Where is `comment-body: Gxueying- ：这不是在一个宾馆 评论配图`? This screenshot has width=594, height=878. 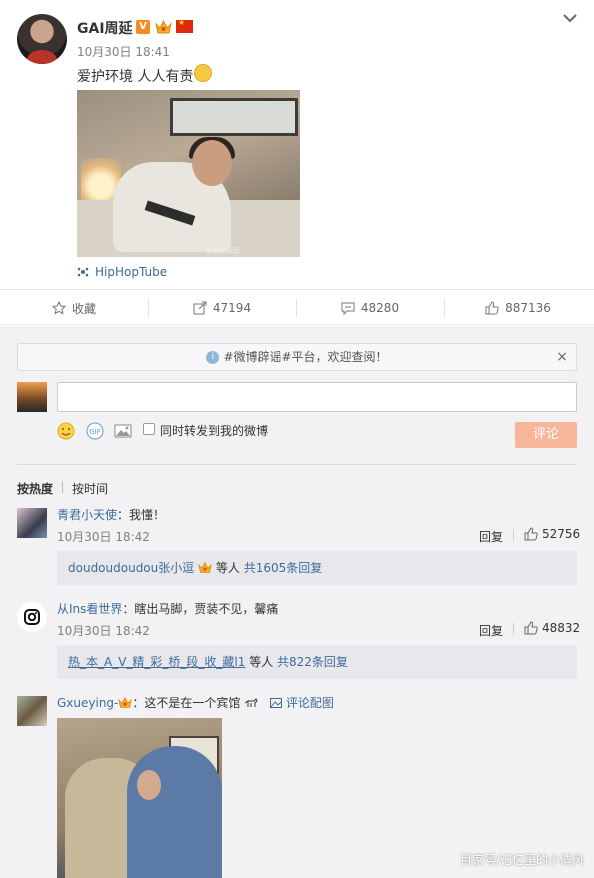
comment-body: Gxueying- ：这不是在一个宾馆 评论配图 is located at coordinates (195, 702).